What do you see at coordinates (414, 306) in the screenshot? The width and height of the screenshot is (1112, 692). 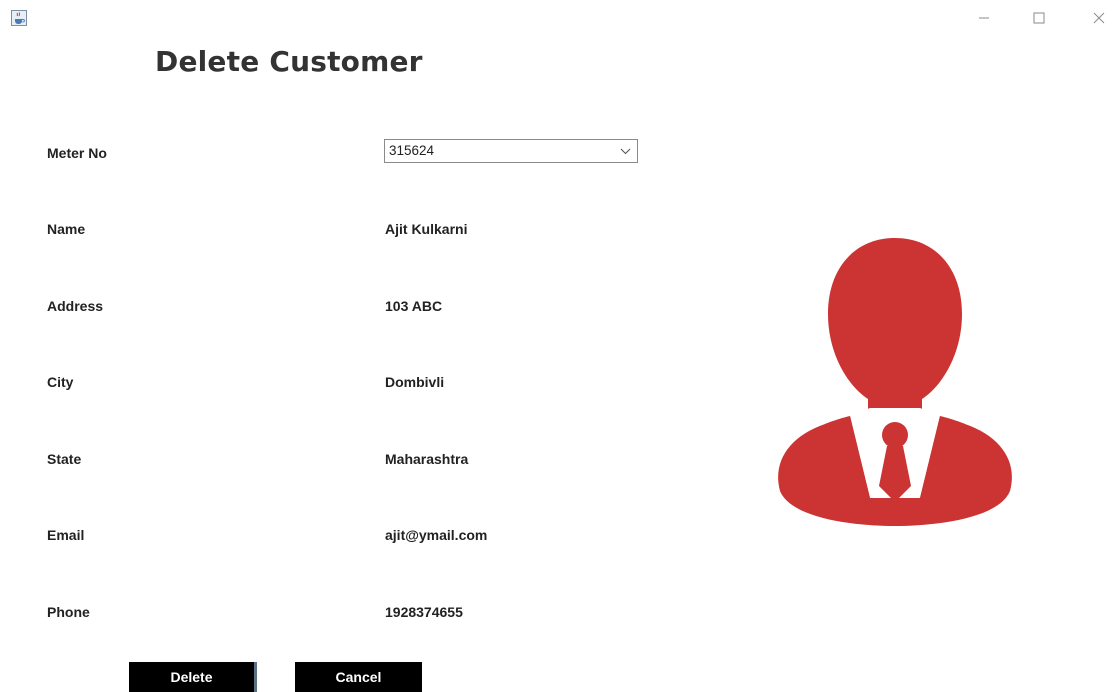 I see `address-value: 103 ABC` at bounding box center [414, 306].